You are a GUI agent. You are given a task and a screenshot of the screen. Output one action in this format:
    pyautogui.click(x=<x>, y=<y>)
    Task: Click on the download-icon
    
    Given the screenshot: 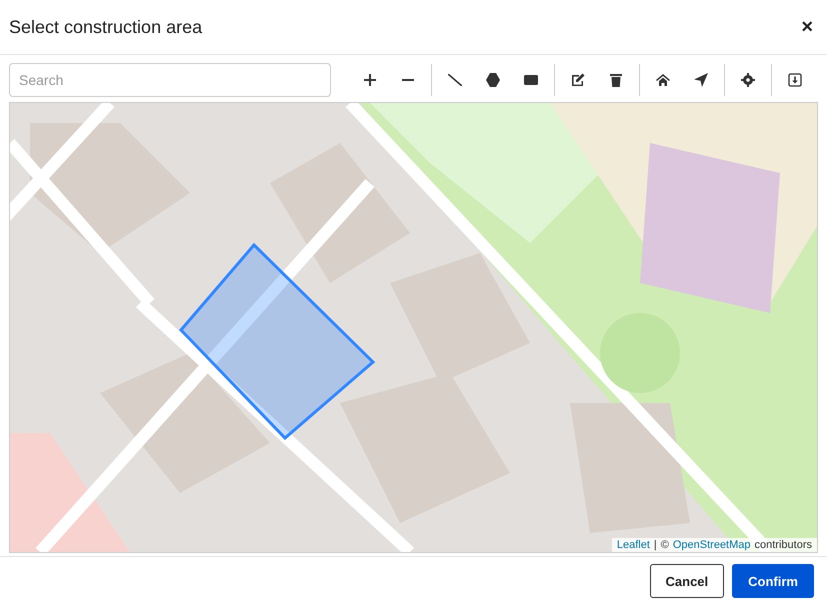 What is the action you would take?
    pyautogui.click(x=795, y=80)
    